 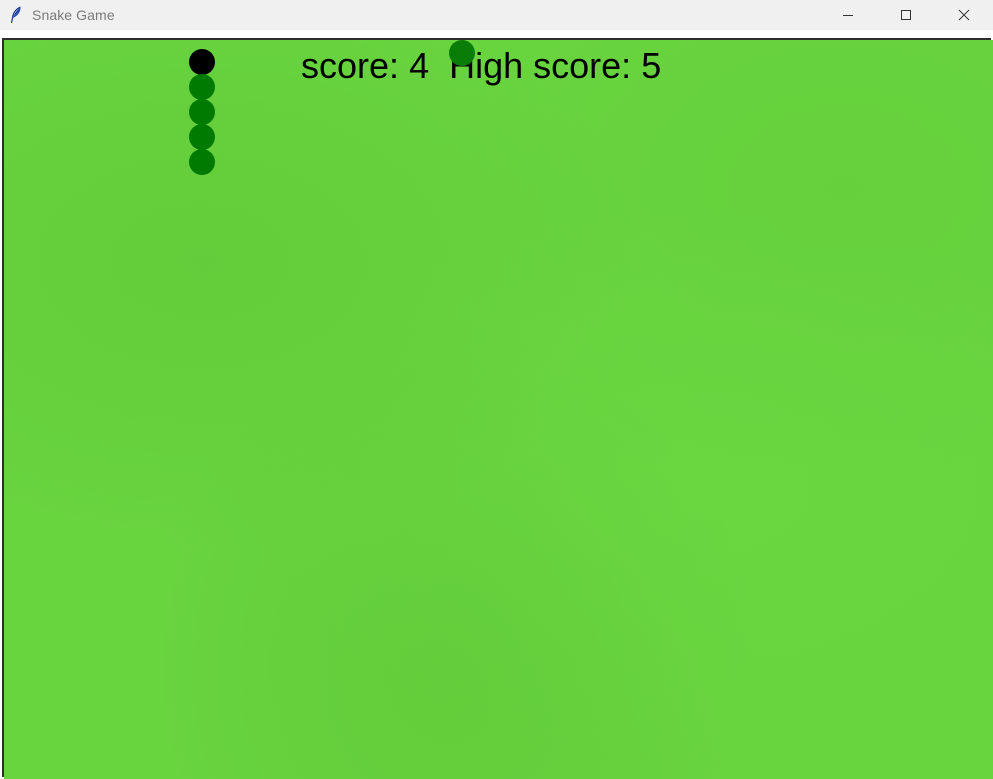 I want to click on snake-head, so click(x=202, y=62).